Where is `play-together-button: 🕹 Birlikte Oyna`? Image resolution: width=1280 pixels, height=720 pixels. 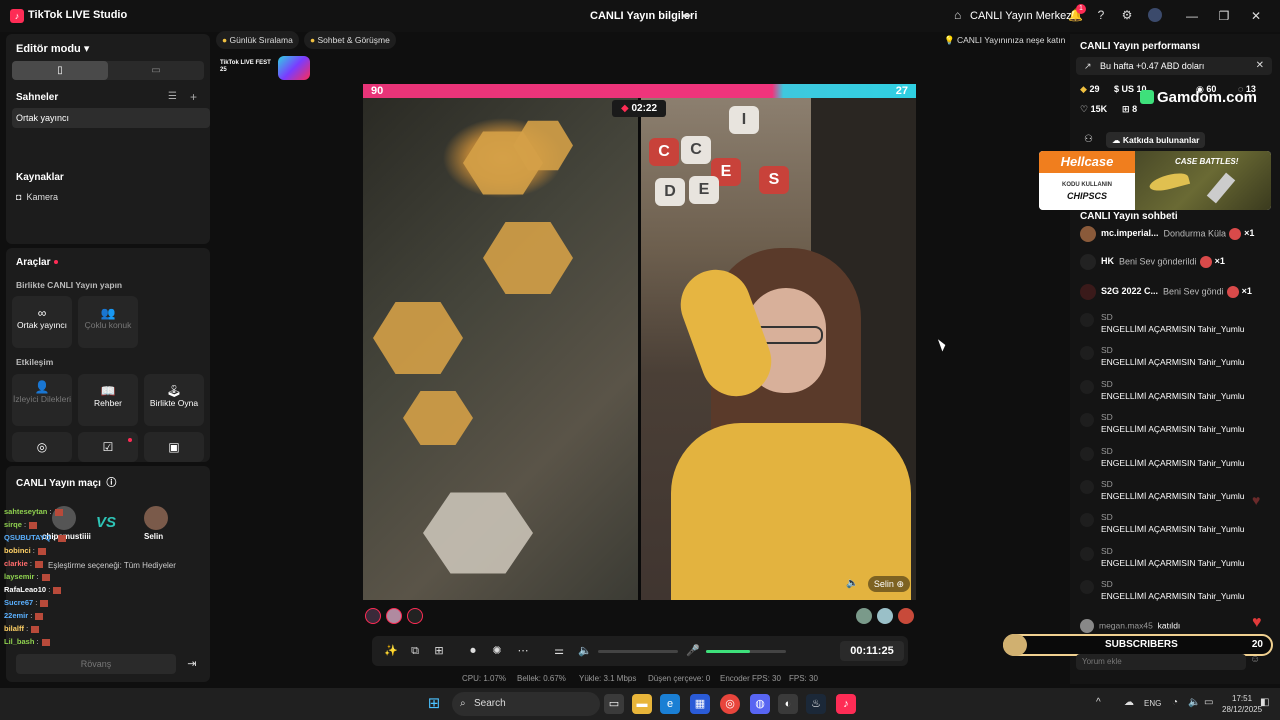 play-together-button: 🕹 Birlikte Oyna is located at coordinates (174, 400).